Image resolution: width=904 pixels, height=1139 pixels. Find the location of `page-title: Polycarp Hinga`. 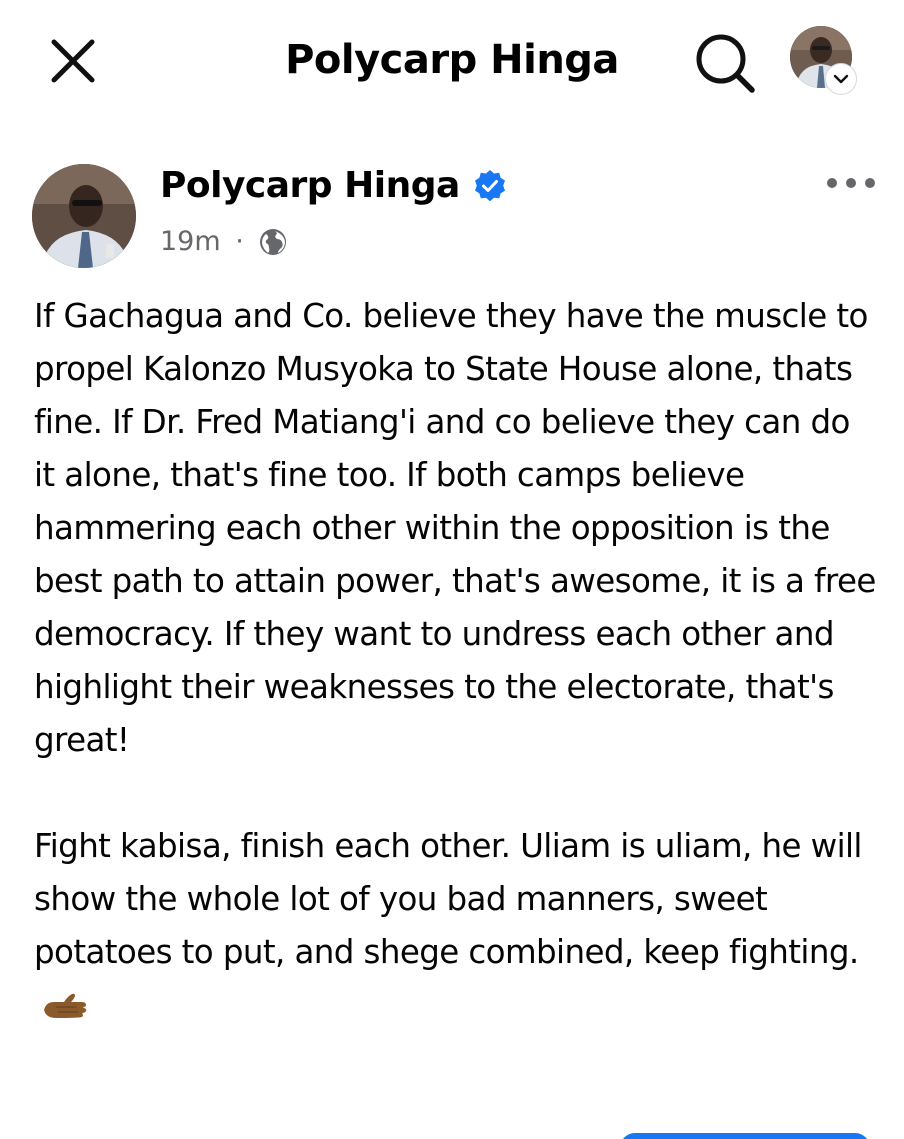

page-title: Polycarp Hinga is located at coordinates (452, 60).